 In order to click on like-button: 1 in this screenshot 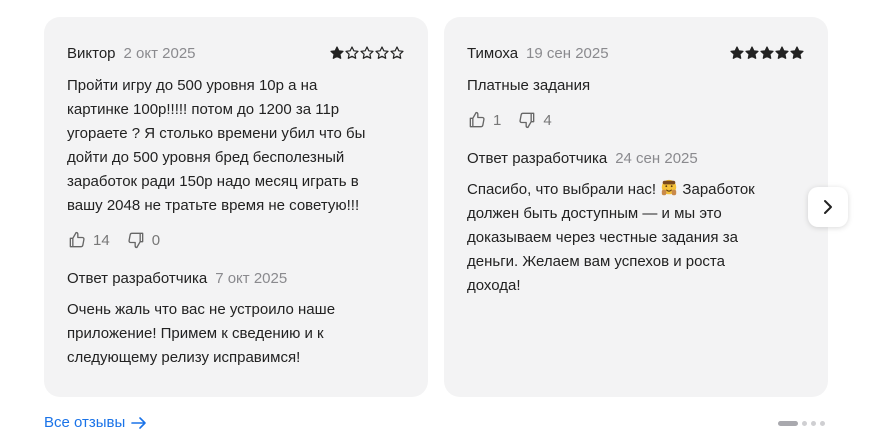, I will do `click(484, 120)`.